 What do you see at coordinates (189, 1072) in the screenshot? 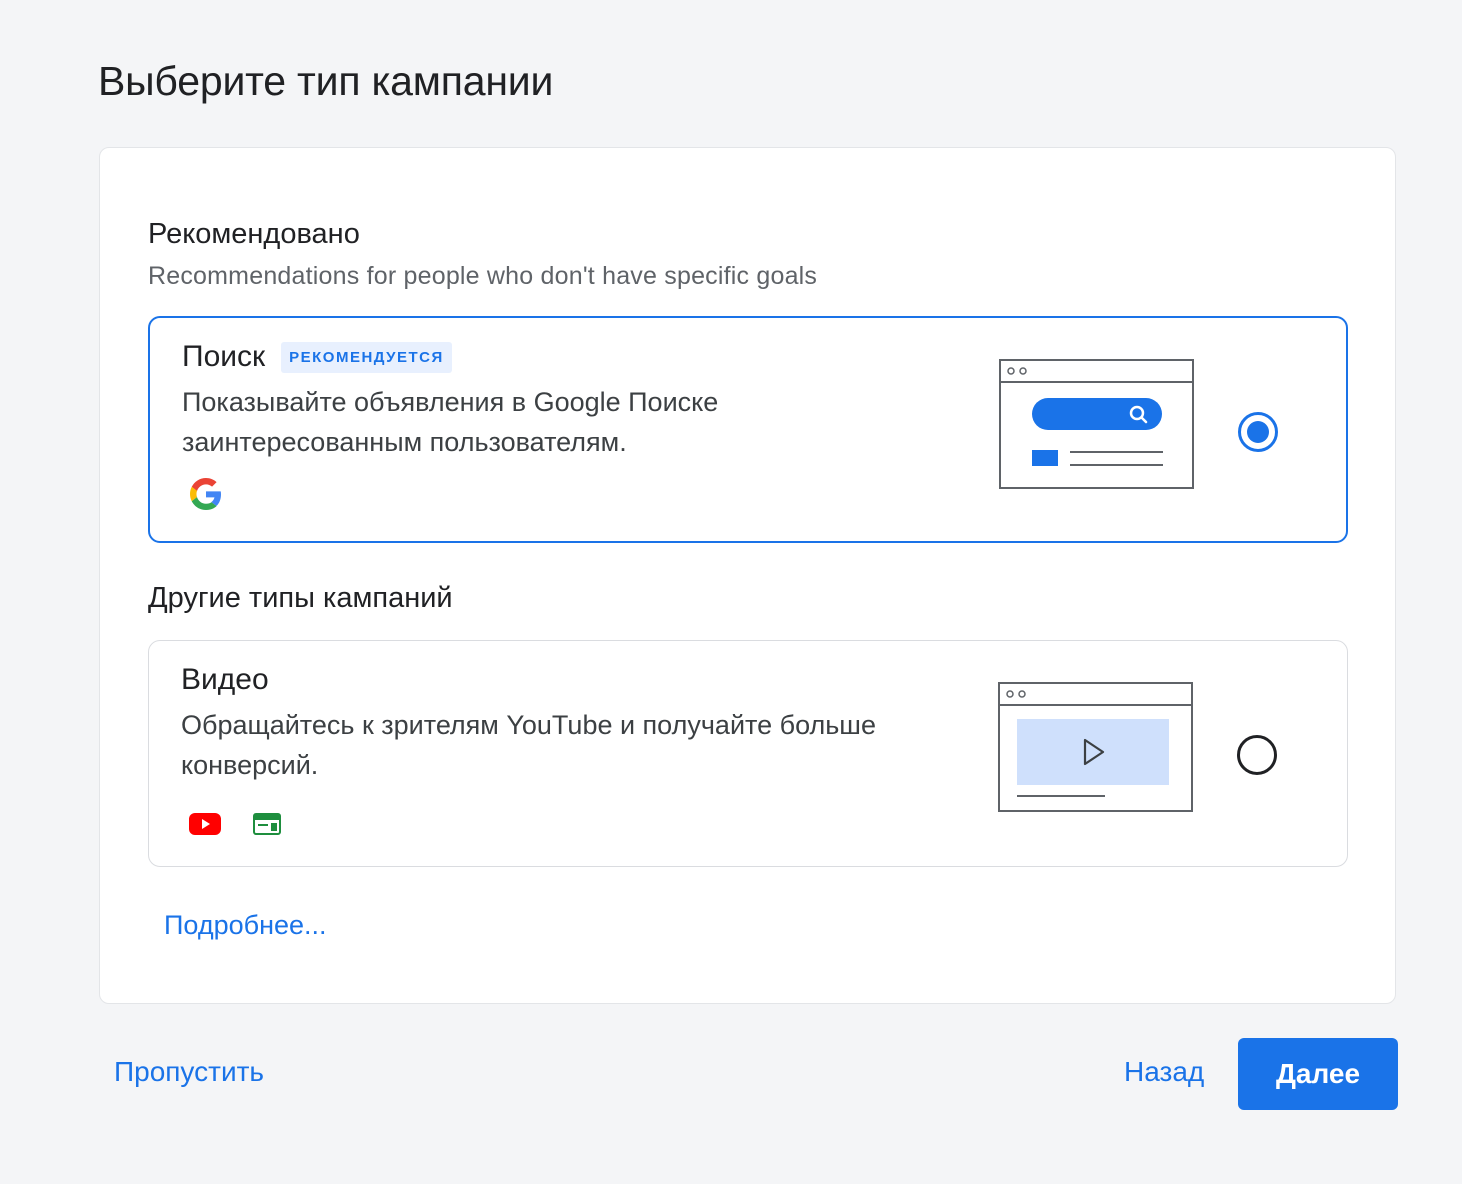
I see `skip-link: Пропустить` at bounding box center [189, 1072].